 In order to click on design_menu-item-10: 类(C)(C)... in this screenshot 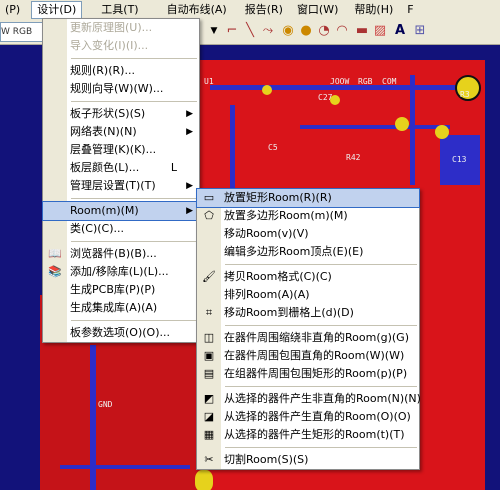, I will do `click(121, 229)`.